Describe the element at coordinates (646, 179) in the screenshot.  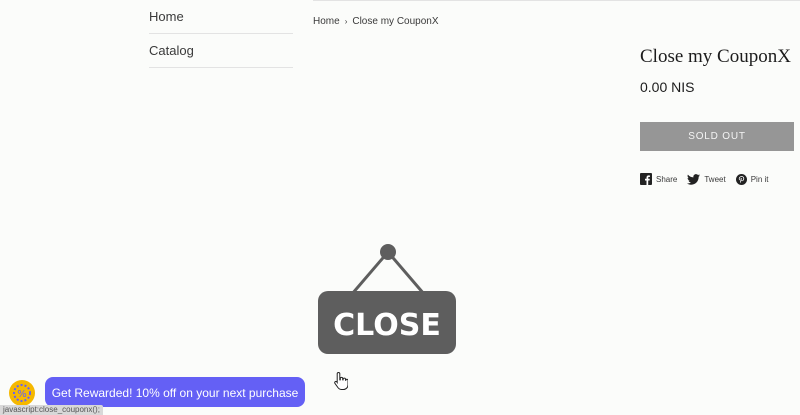
I see `facebook-icon` at that location.